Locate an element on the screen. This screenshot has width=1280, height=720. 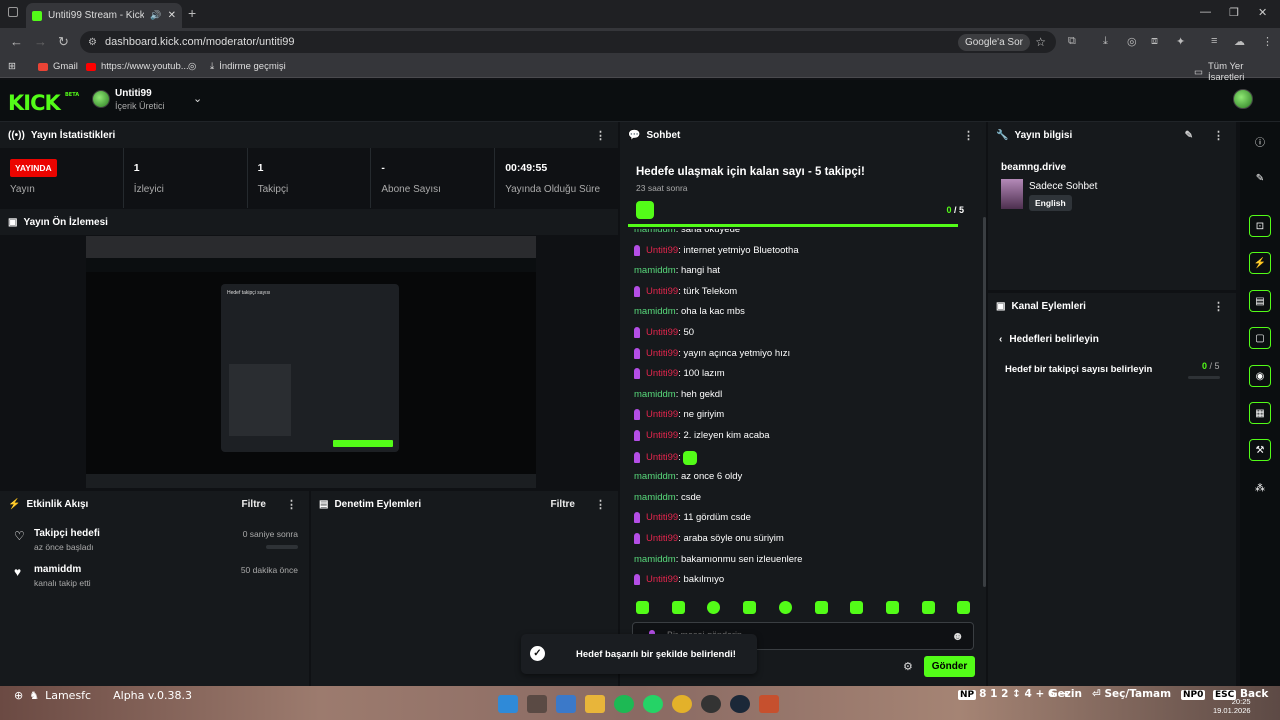
chat-scrollbar is located at coordinates (984, 402).